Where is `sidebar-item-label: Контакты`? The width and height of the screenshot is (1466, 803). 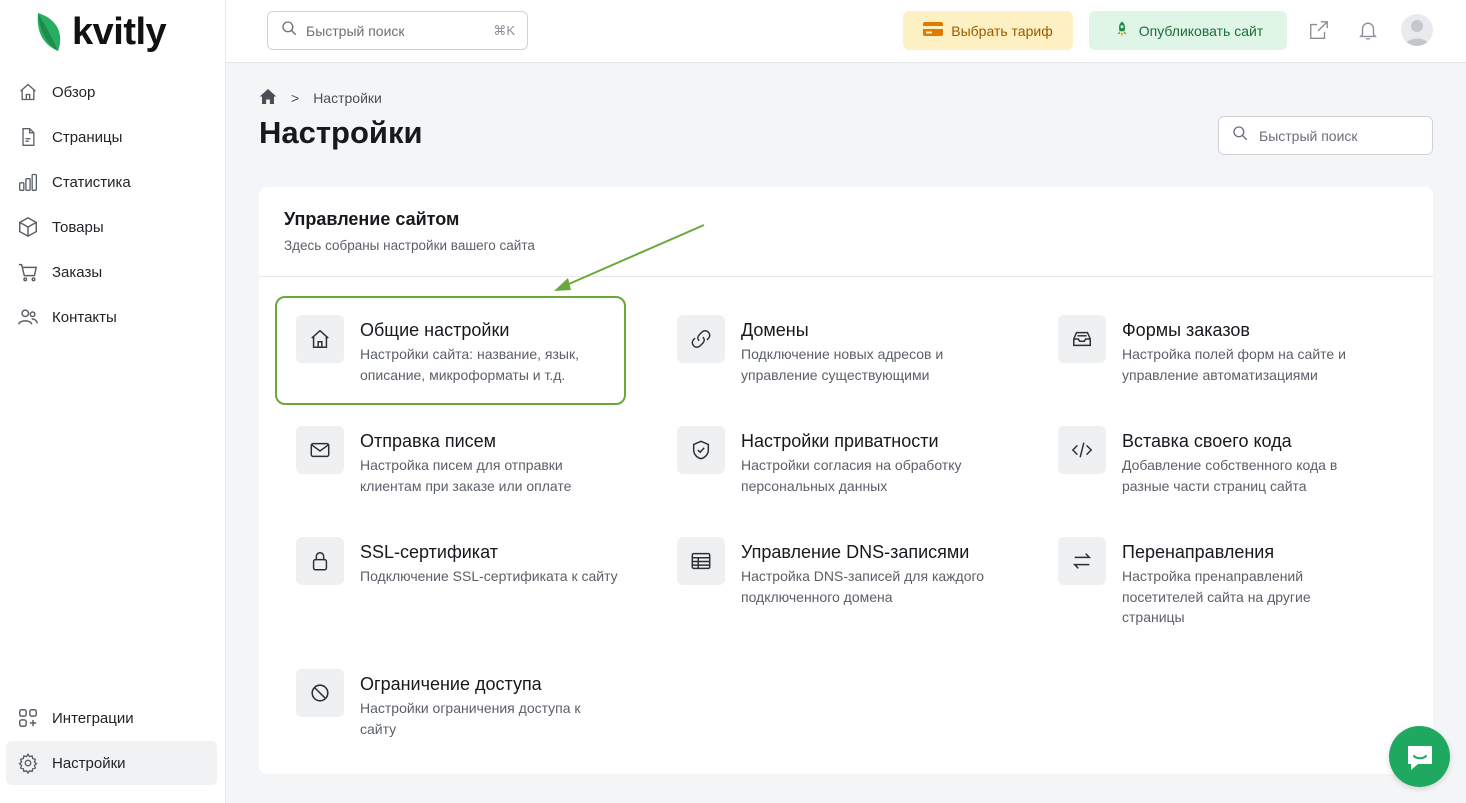 sidebar-item-label: Контакты is located at coordinates (84, 317).